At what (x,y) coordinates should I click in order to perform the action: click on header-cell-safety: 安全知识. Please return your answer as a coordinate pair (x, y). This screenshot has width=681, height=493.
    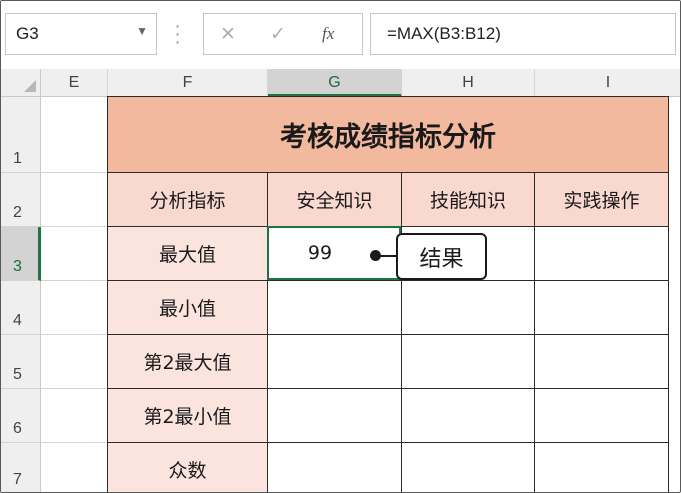
    Looking at the image, I should click on (334, 199).